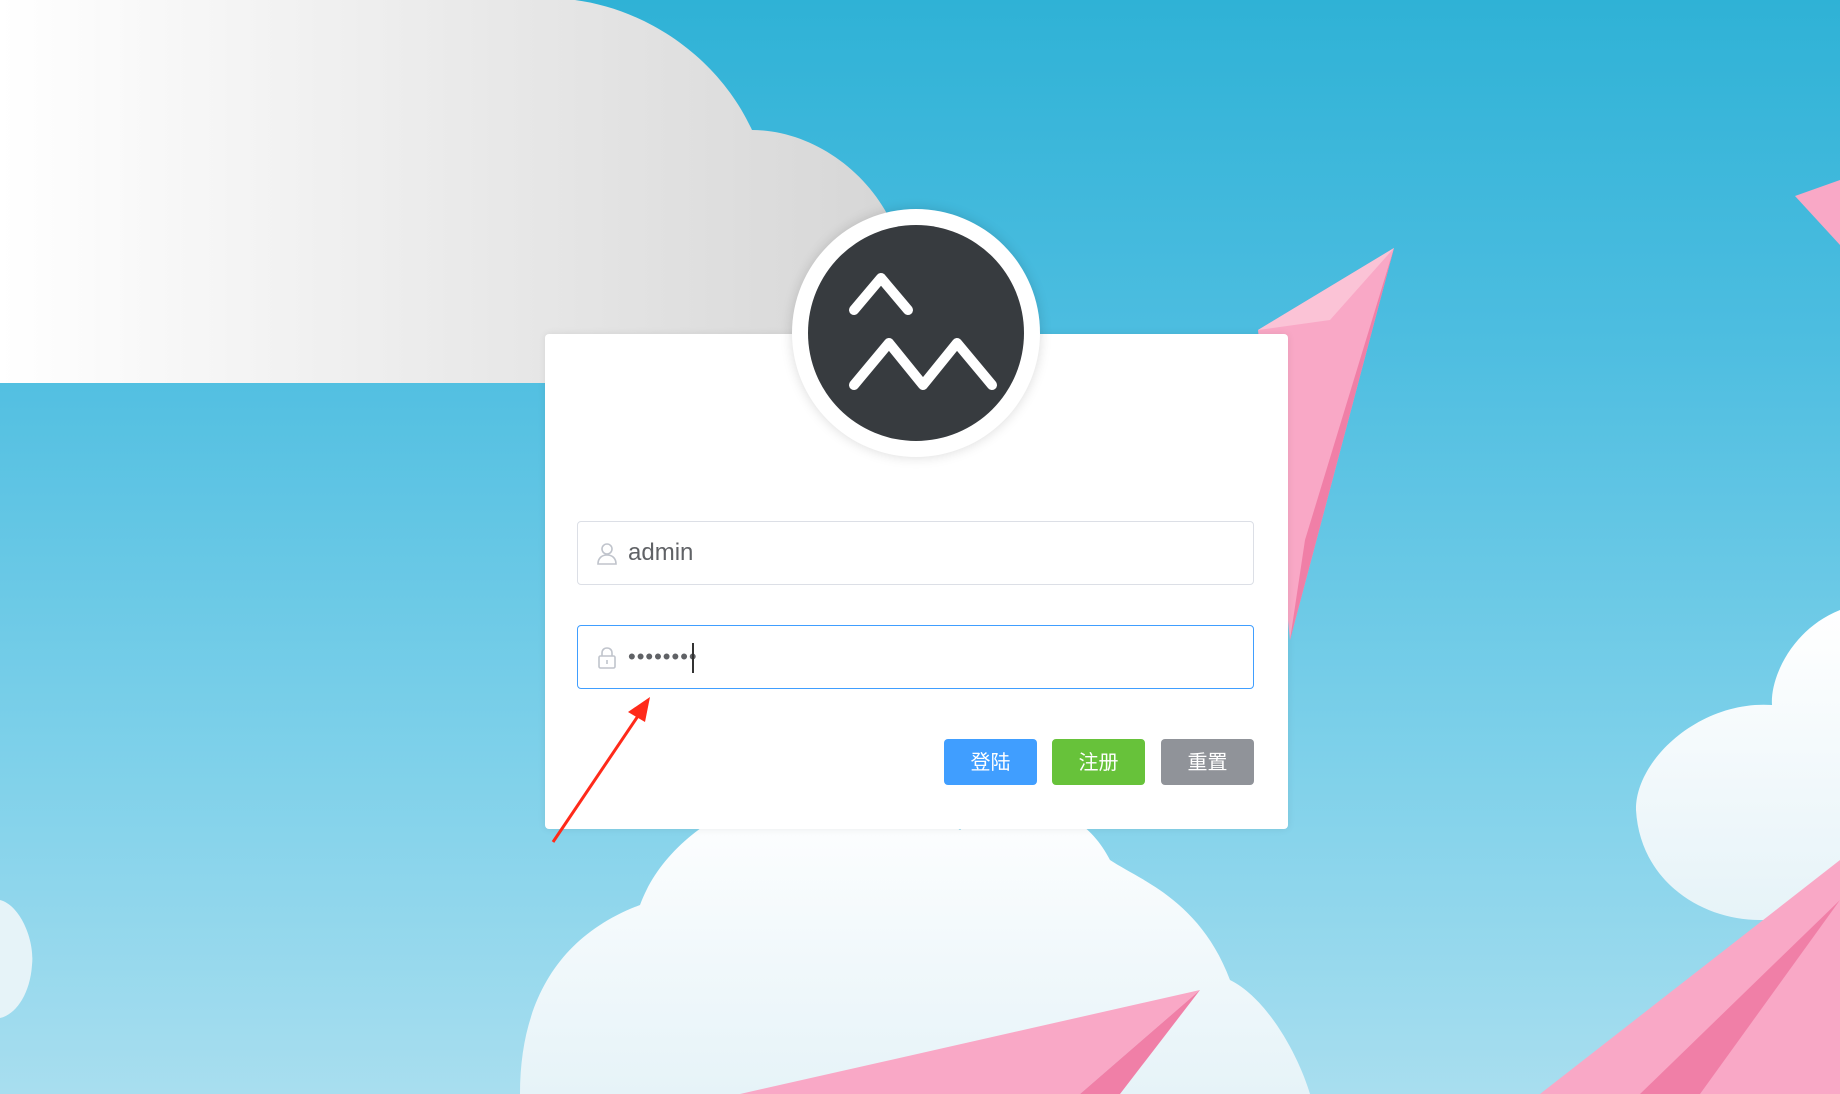 Image resolution: width=1840 pixels, height=1094 pixels. What do you see at coordinates (923, 331) in the screenshot?
I see `mountain-logo-icon` at bounding box center [923, 331].